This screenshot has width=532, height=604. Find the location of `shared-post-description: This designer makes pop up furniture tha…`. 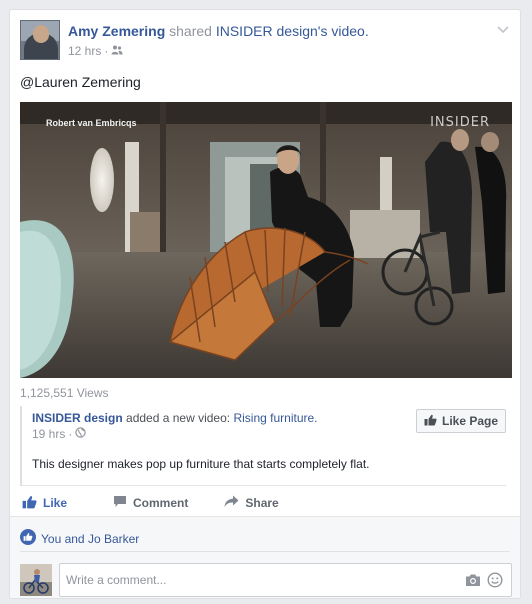

shared-post-description: This designer makes pop up furniture tha… is located at coordinates (201, 464).